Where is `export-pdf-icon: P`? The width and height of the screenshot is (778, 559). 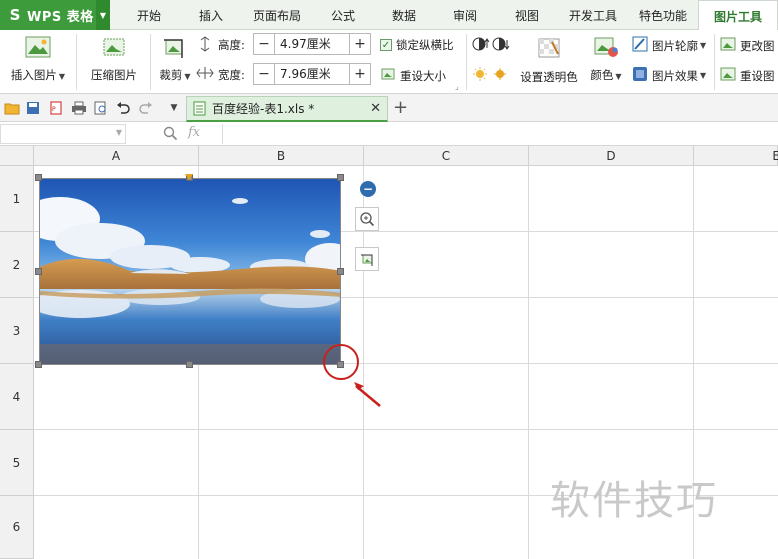
export-pdf-icon: P is located at coordinates (56, 108).